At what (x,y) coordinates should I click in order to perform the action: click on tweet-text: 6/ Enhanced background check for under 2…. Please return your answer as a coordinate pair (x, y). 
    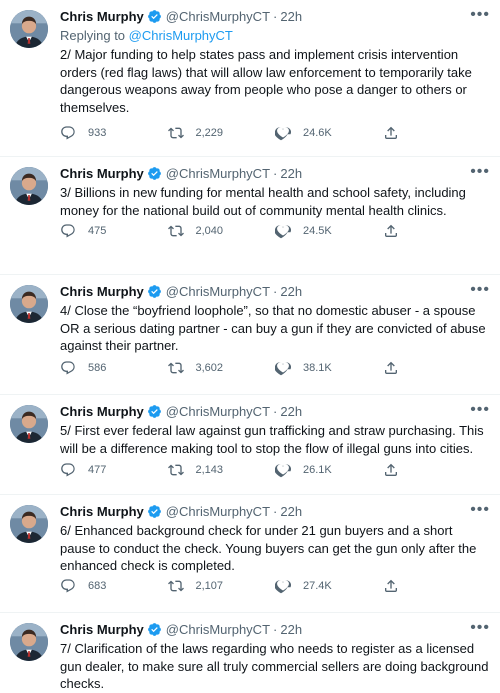
    Looking at the image, I should click on (268, 548).